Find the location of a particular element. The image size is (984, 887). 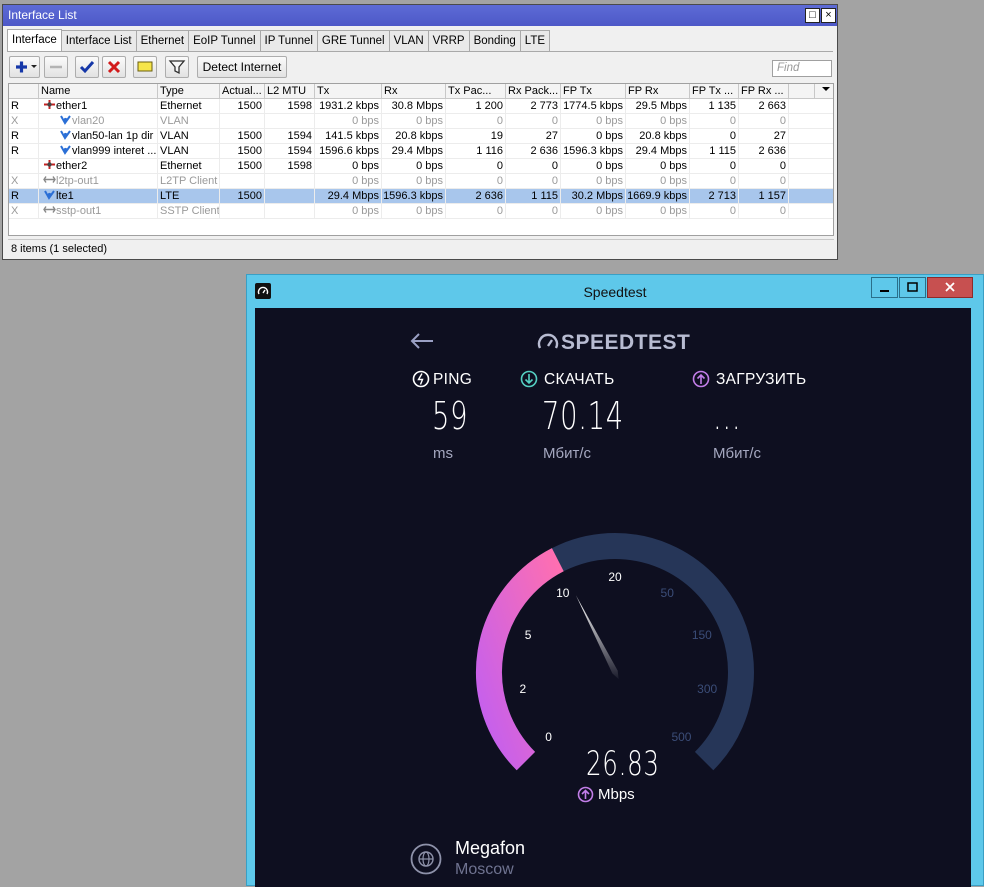

provider-name: Megafon is located at coordinates (490, 848).